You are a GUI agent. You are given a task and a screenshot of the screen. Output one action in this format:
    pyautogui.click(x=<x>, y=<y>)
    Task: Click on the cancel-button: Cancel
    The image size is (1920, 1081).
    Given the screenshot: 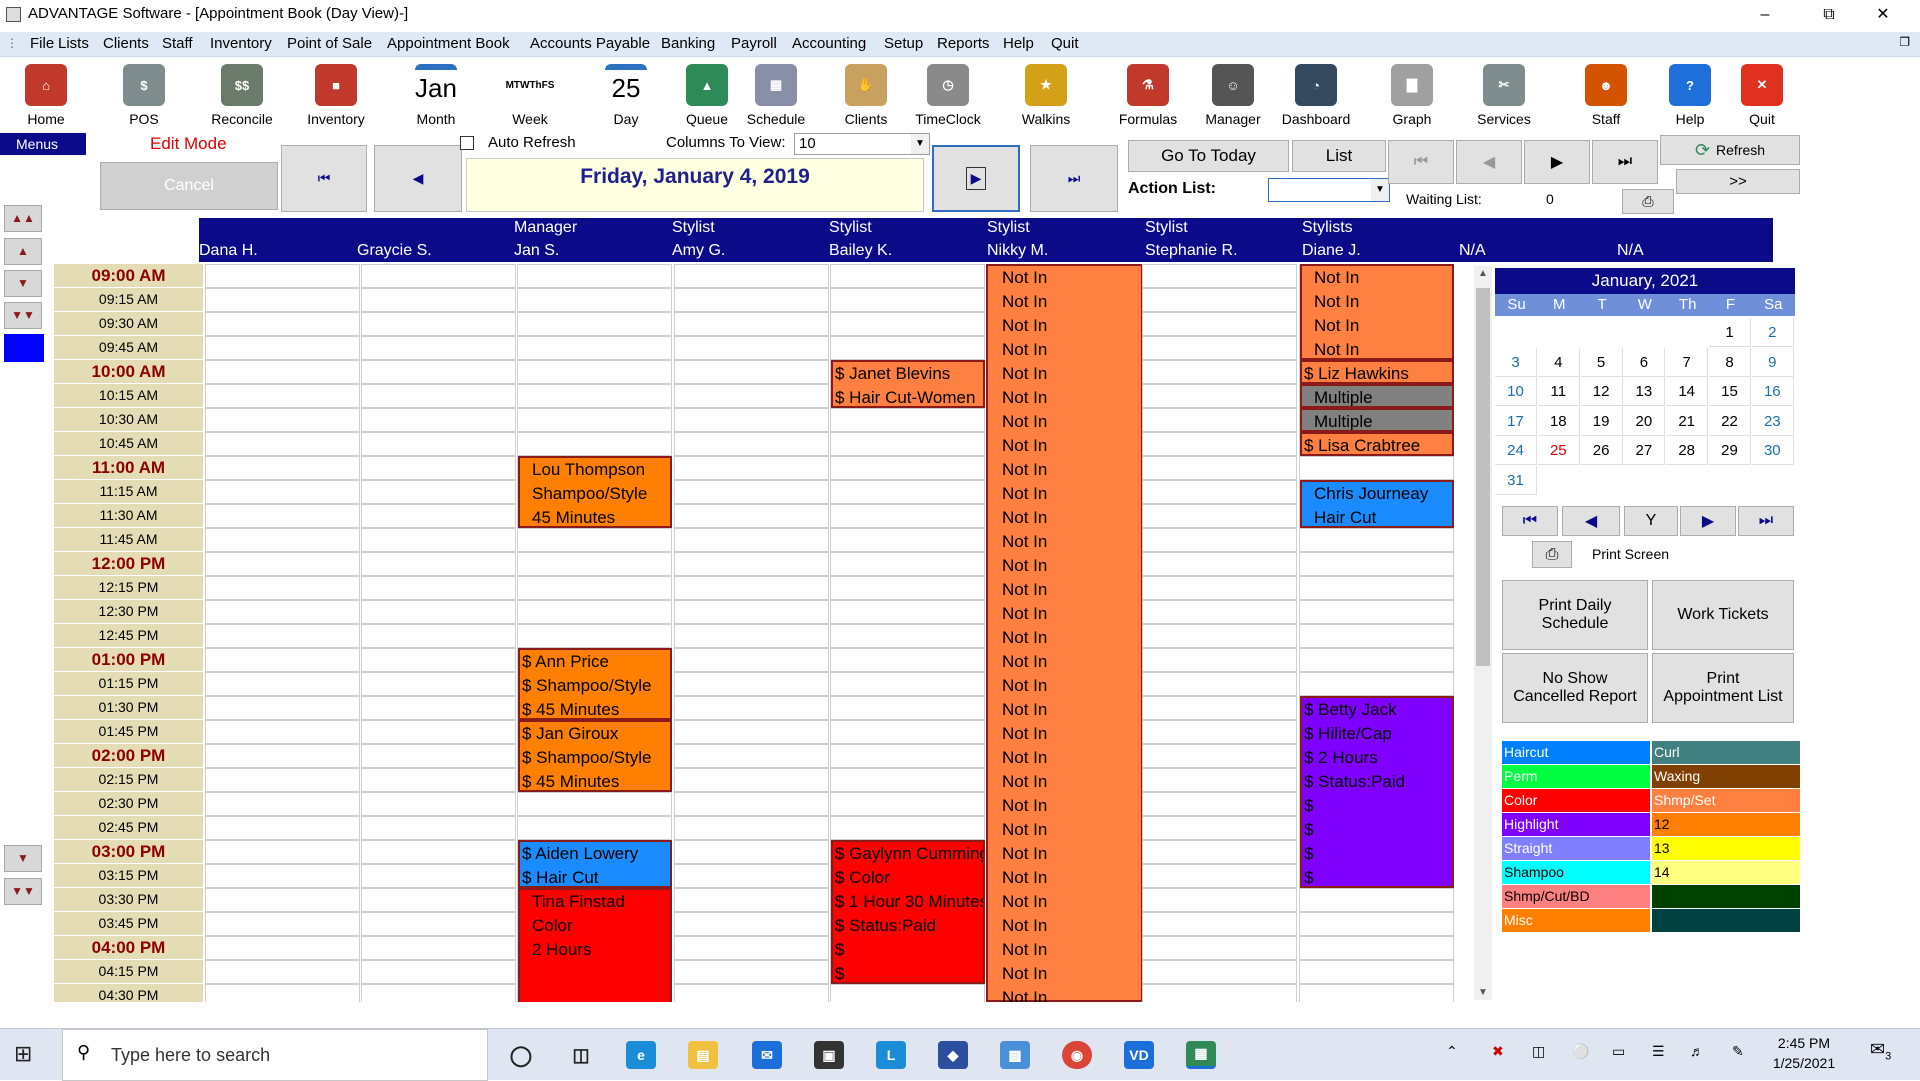 What is the action you would take?
    pyautogui.click(x=189, y=186)
    